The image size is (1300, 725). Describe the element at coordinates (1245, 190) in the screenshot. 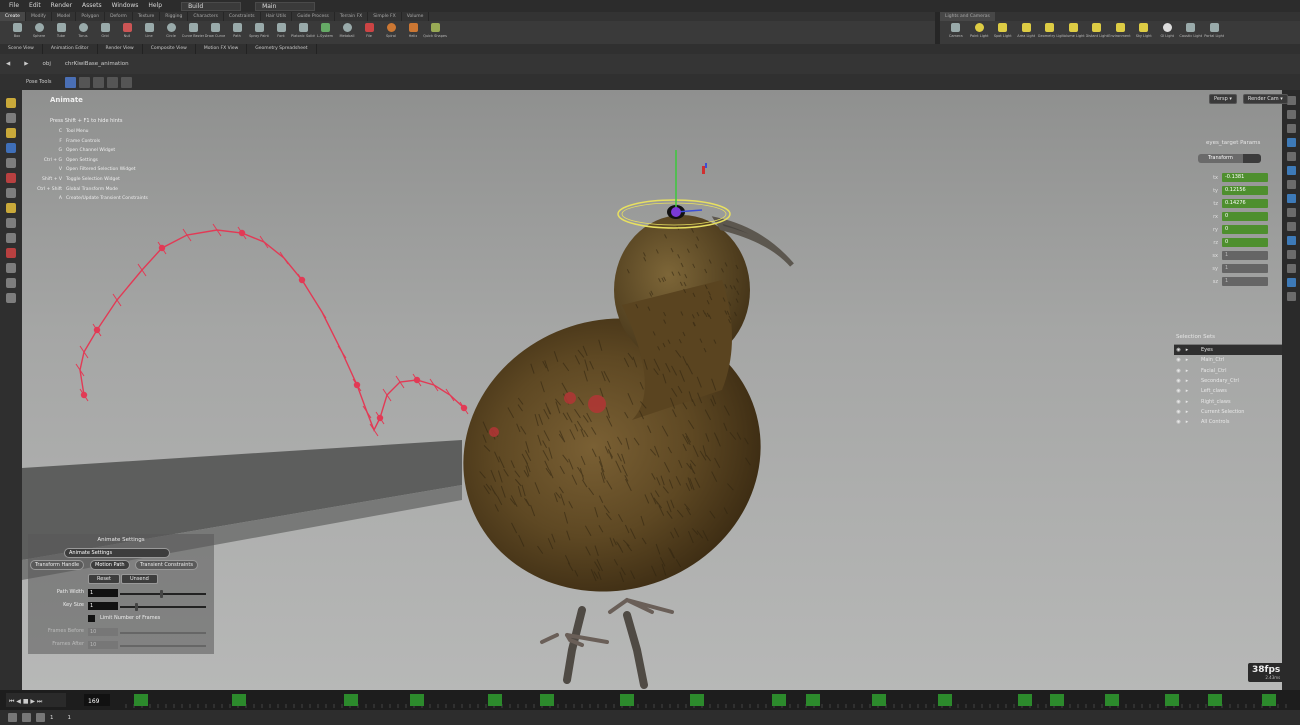

I see `param-field: 0.12156` at that location.